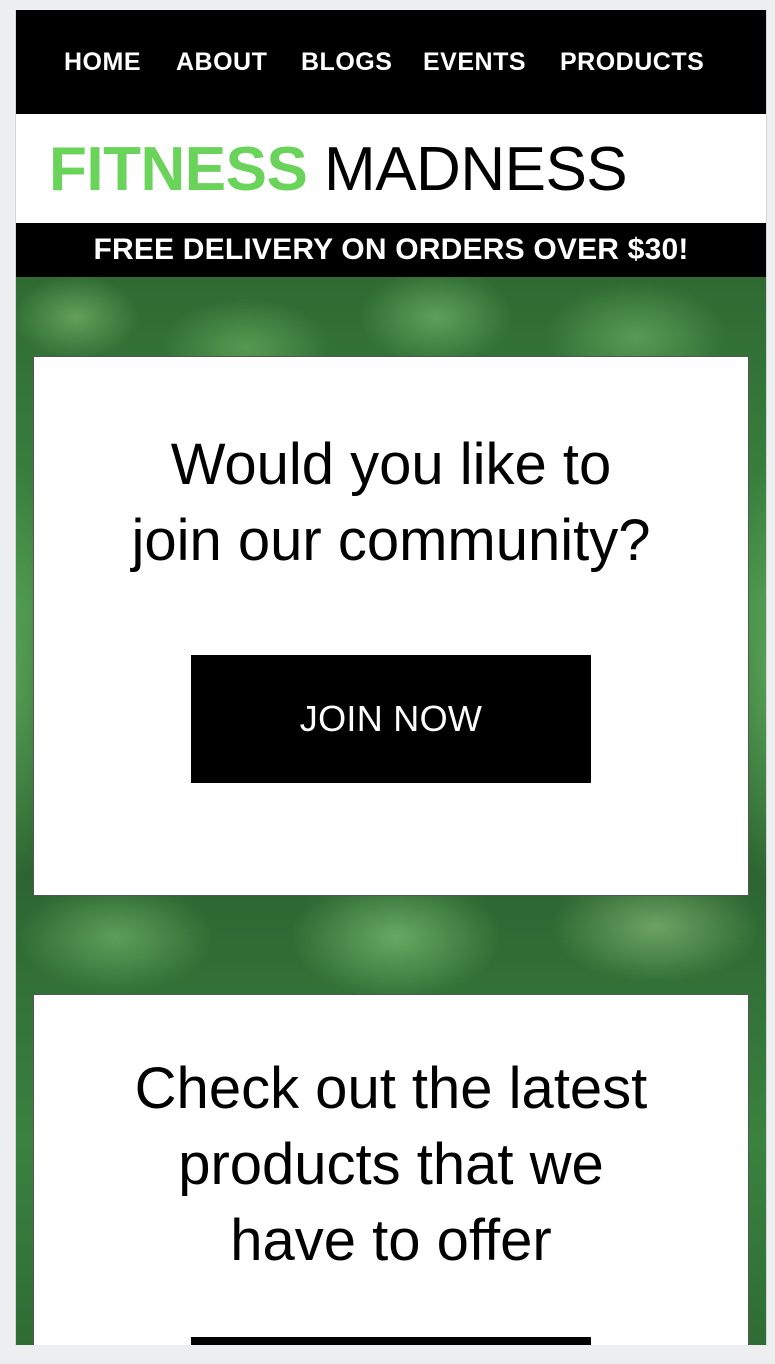 The height and width of the screenshot is (1364, 775). Describe the element at coordinates (391, 464) in the screenshot. I see `heading-line: Would you like to` at that location.